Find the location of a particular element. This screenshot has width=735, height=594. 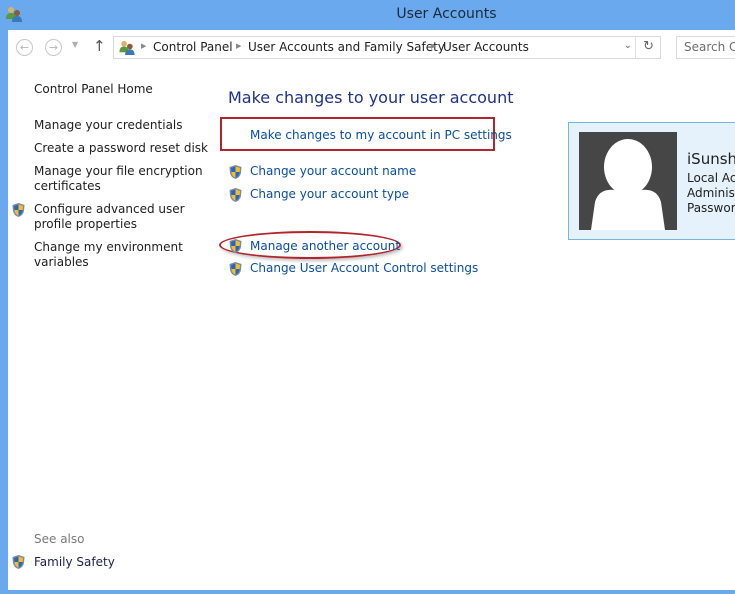

change-account-name-link: Change your account name is located at coordinates (333, 171).